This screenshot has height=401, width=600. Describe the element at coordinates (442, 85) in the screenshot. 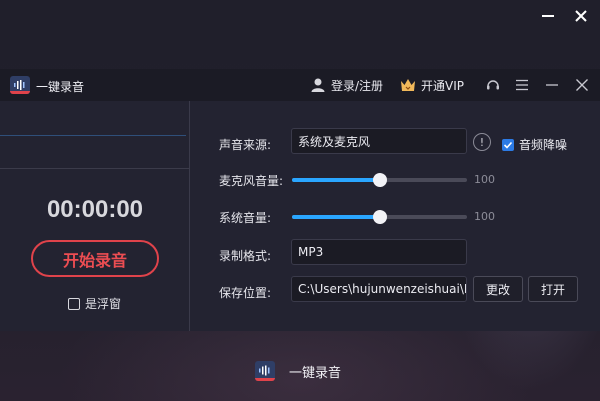

I see `vip-label: 开通VIP` at that location.